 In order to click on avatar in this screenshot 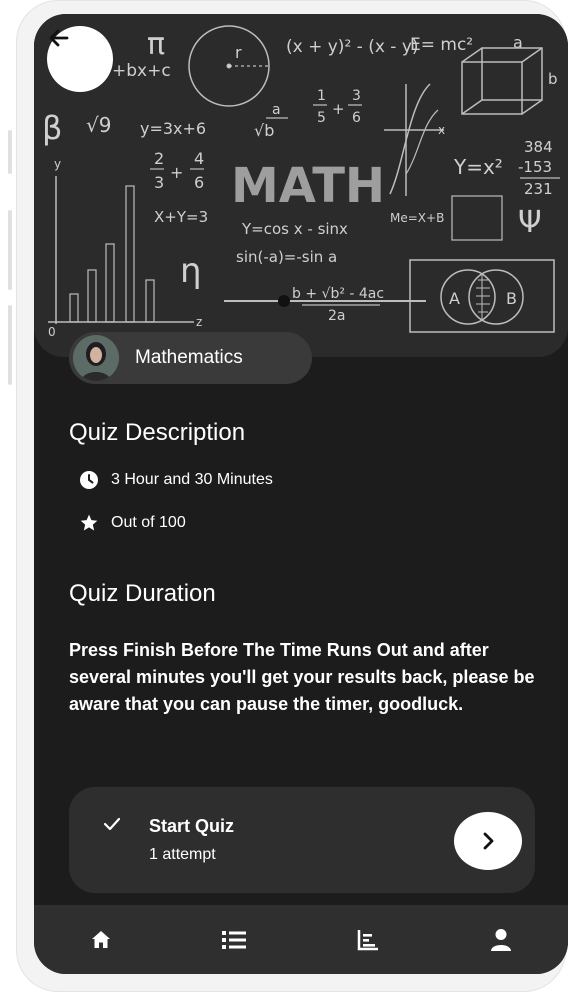, I will do `click(96, 358)`.